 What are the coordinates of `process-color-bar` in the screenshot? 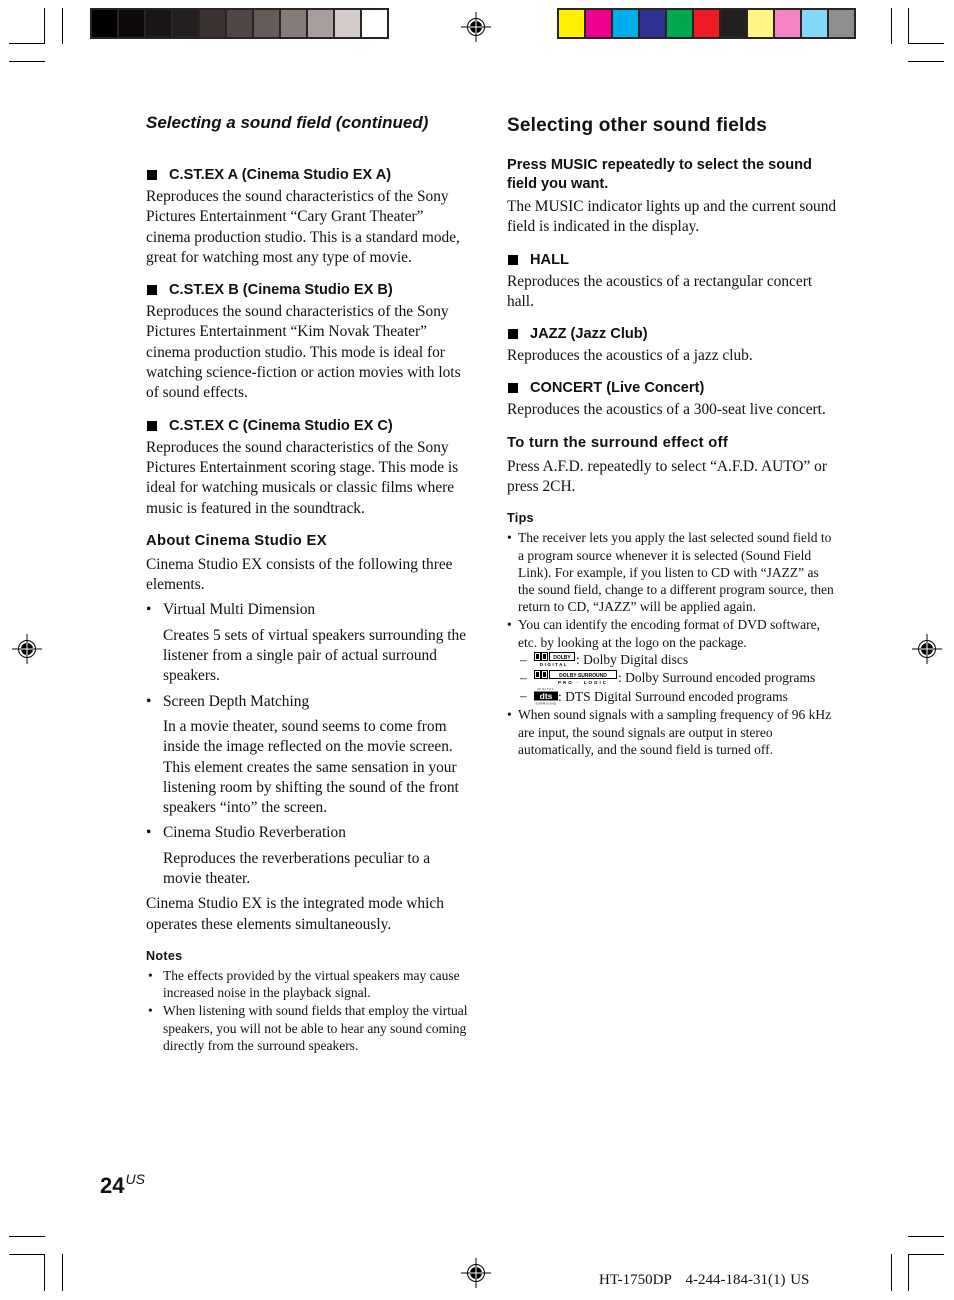 It's located at (706, 23).